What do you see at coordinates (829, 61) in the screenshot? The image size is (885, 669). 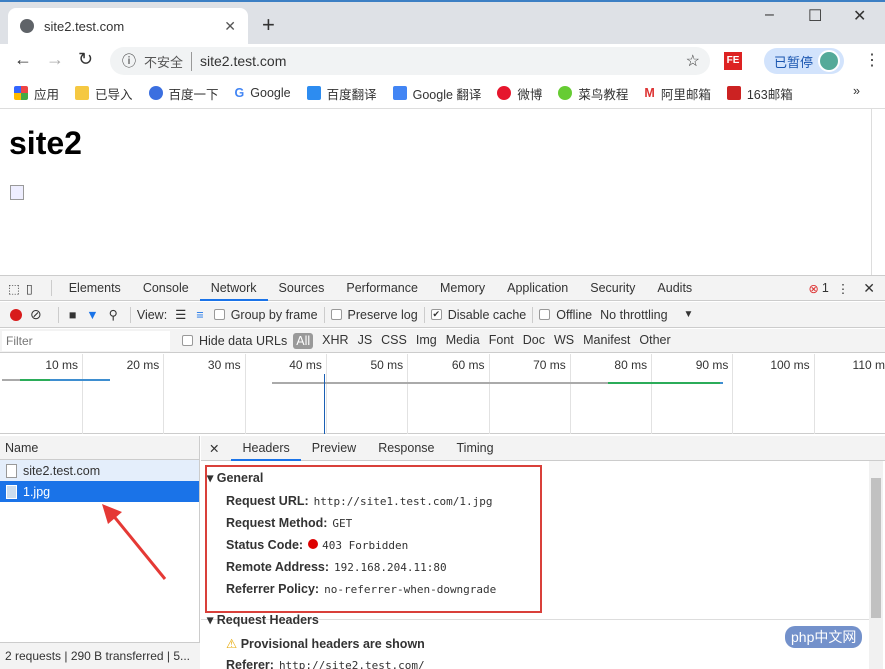 I see `avatar` at bounding box center [829, 61].